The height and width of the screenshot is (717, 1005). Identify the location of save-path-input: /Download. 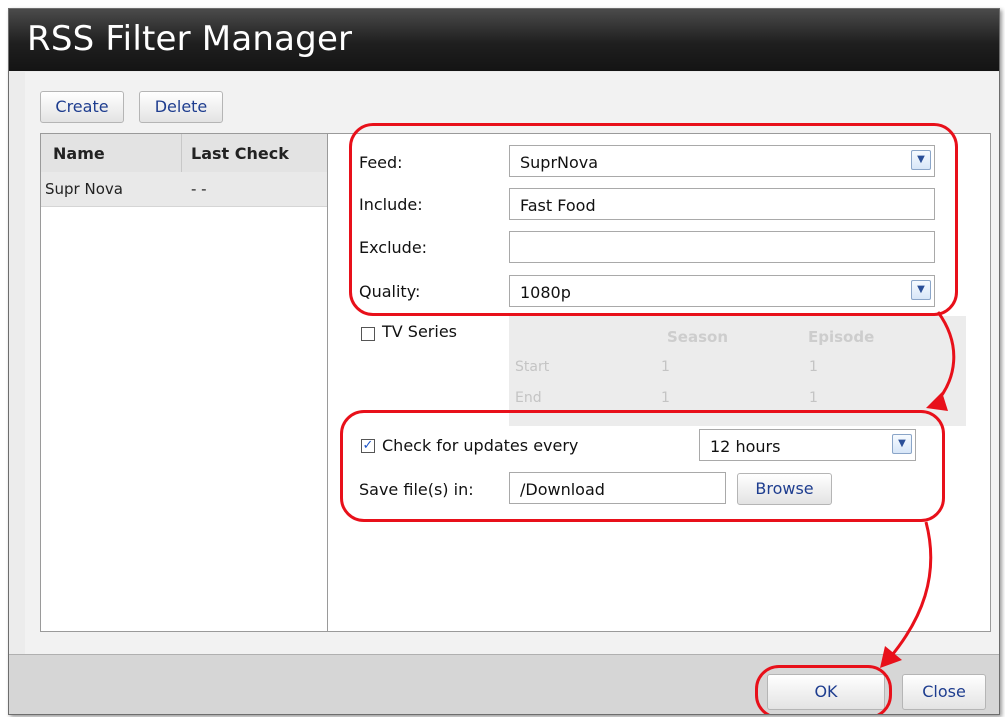
(617, 488).